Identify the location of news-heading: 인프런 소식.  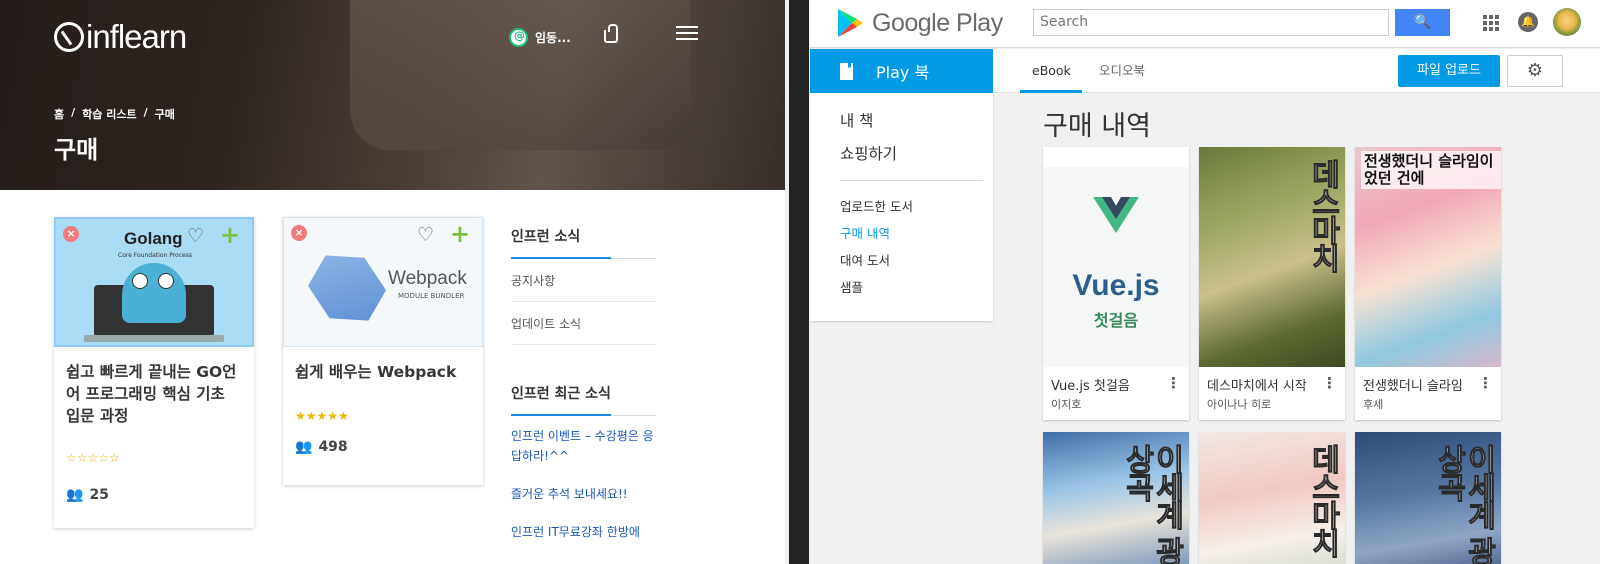
(583, 242).